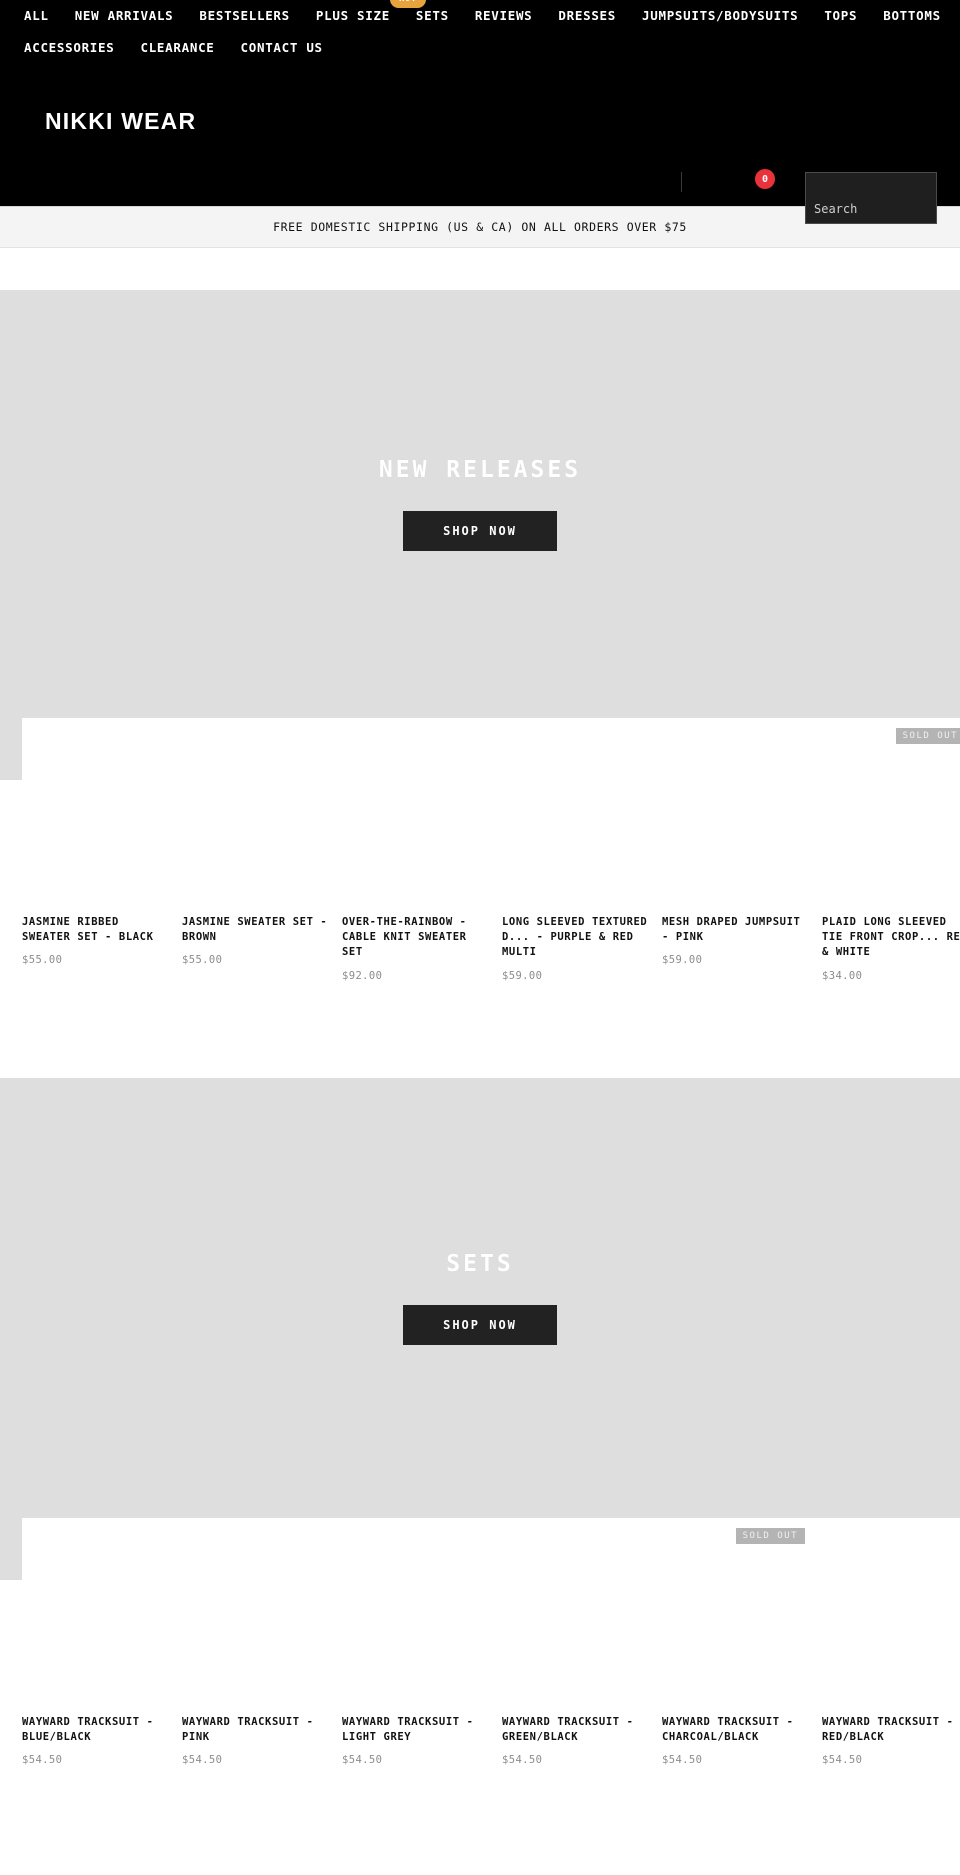  I want to click on nav-item-clearance: CLEARANCE, so click(177, 47).